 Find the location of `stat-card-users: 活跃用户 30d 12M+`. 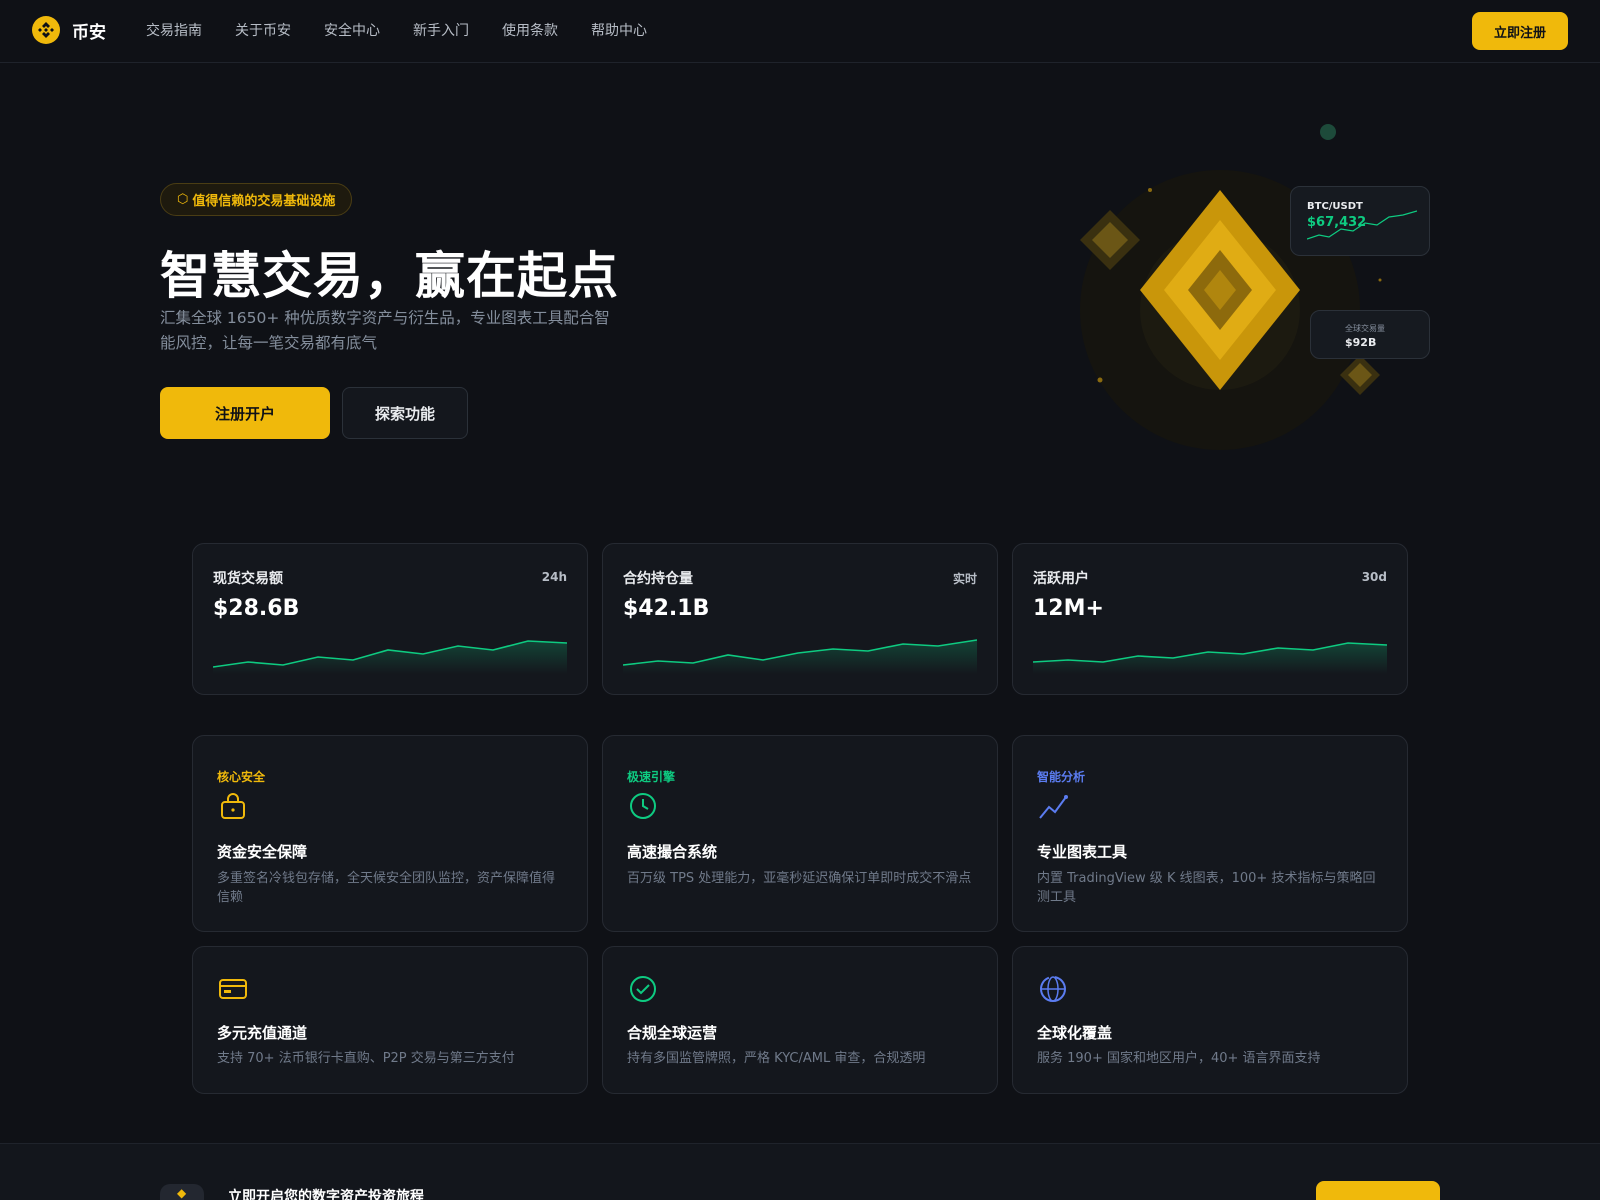

stat-card-users: 活跃用户 30d 12M+ is located at coordinates (1210, 619).